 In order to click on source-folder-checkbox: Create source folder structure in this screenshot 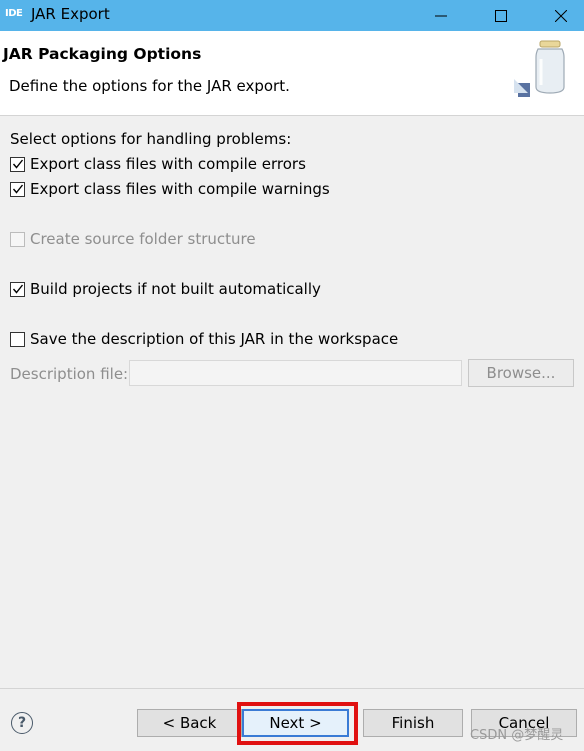, I will do `click(133, 239)`.